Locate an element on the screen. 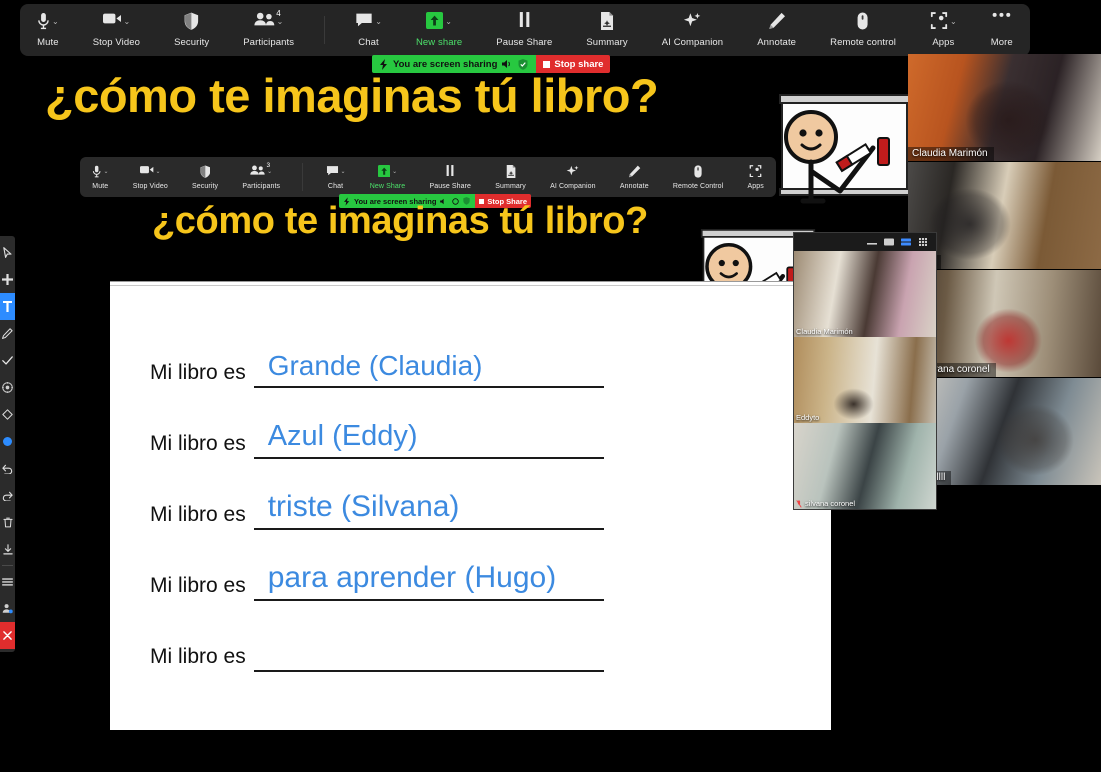  move-cross-icon is located at coordinates (7, 279).